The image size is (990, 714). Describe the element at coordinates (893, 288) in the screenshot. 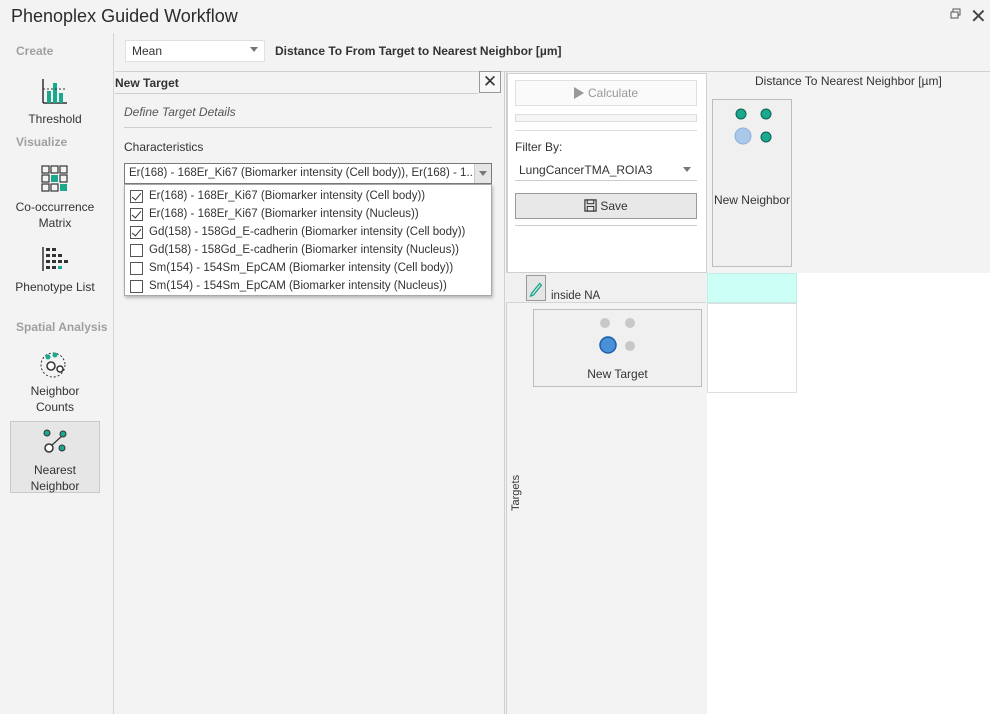

I see `grid-background` at that location.